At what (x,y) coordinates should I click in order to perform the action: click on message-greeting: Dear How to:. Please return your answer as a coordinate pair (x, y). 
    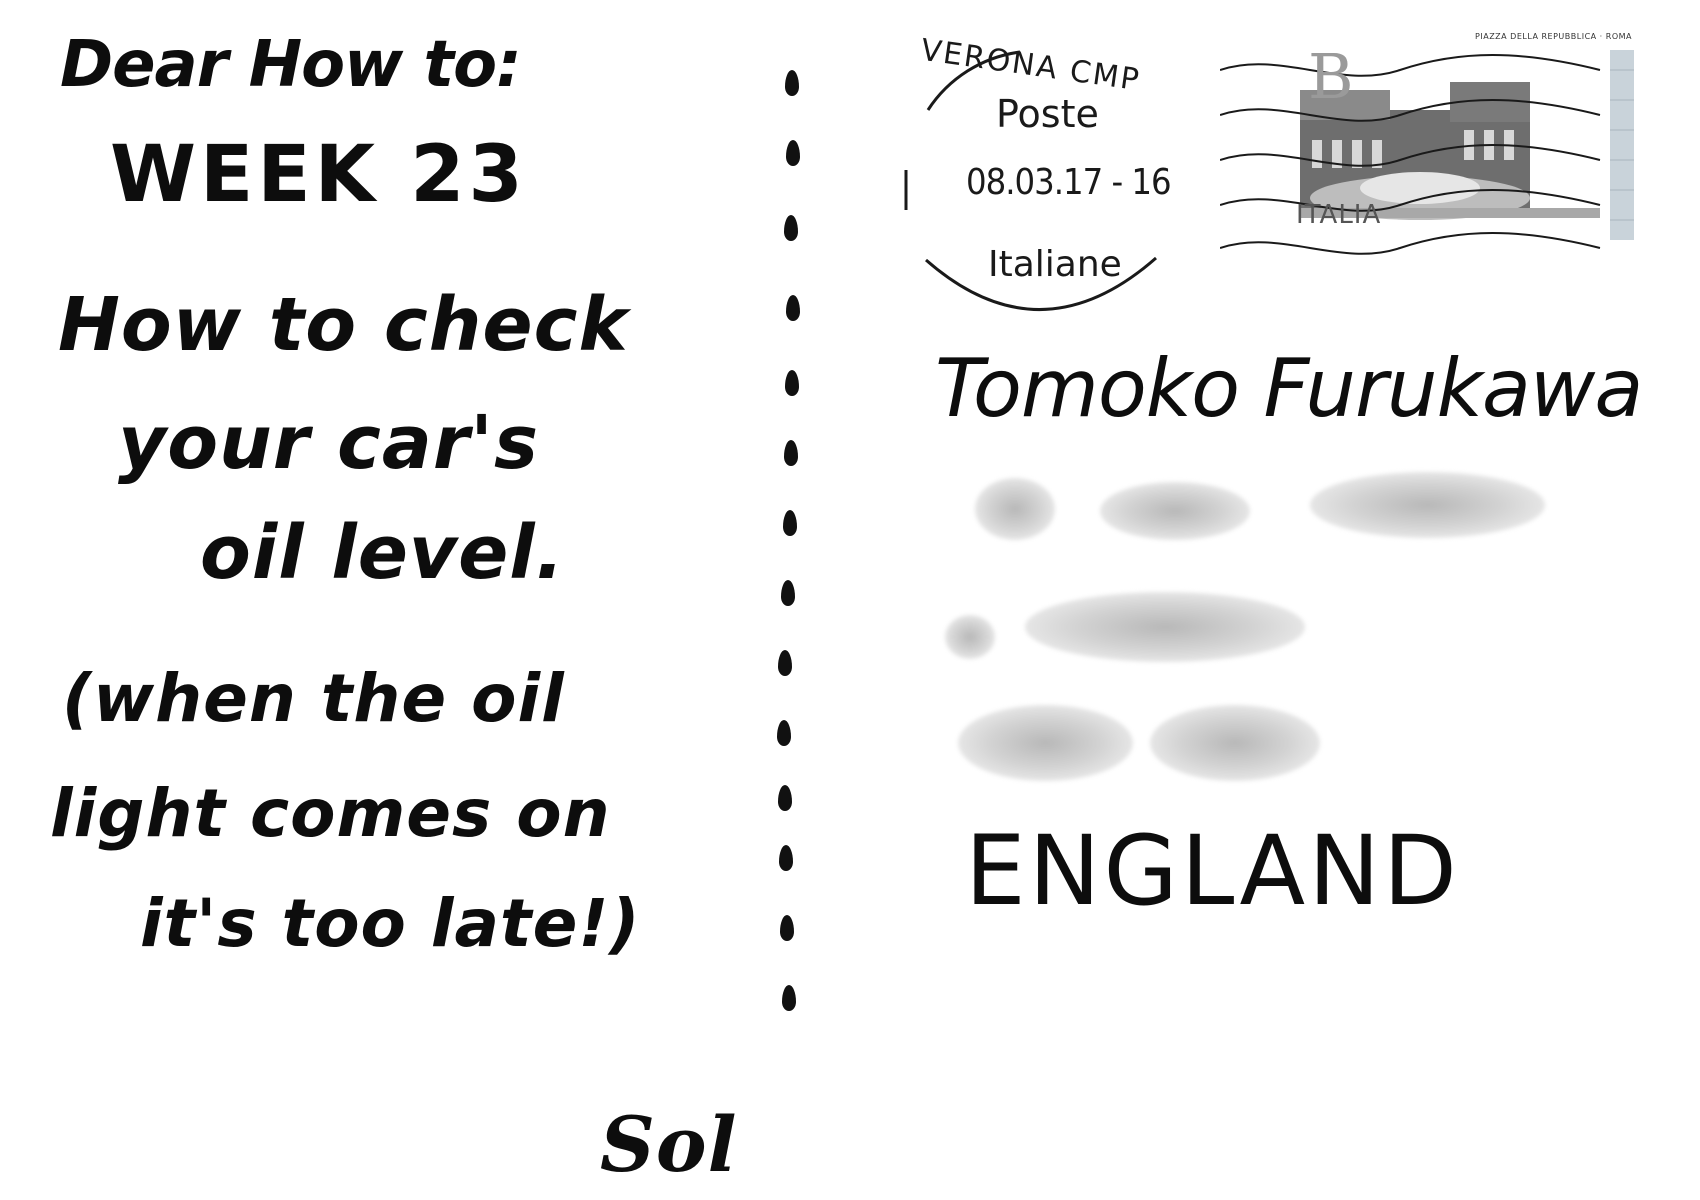
    Looking at the image, I should click on (291, 65).